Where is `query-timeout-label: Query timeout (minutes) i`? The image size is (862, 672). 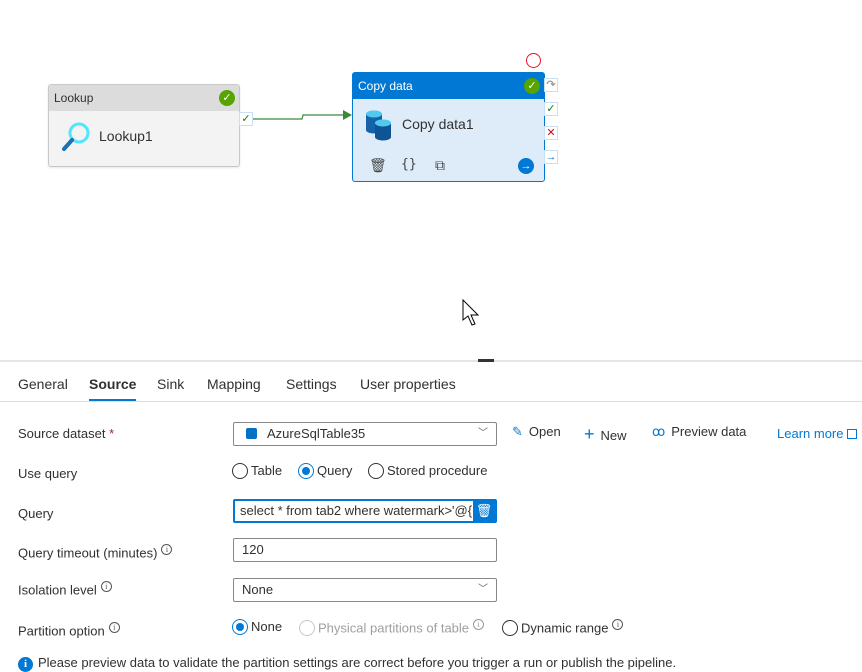 query-timeout-label: Query timeout (minutes) i is located at coordinates (95, 552).